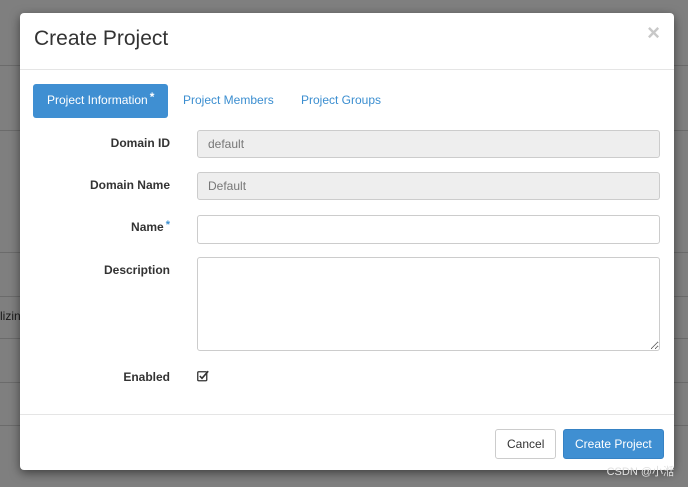 The height and width of the screenshot is (487, 688). I want to click on domain-name-field: Default, so click(428, 186).